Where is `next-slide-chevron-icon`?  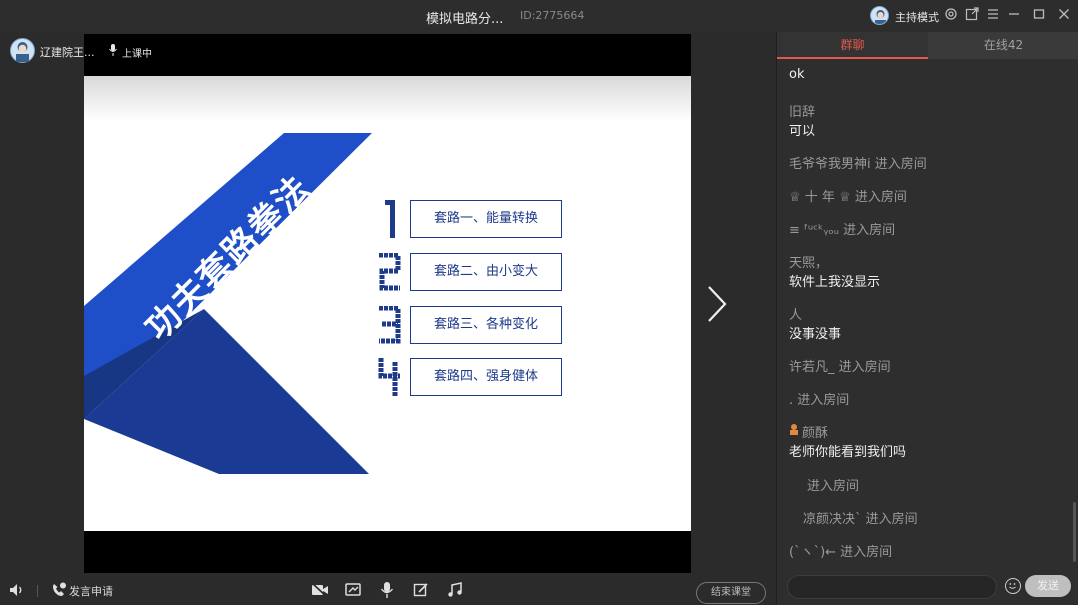 next-slide-chevron-icon is located at coordinates (717, 304).